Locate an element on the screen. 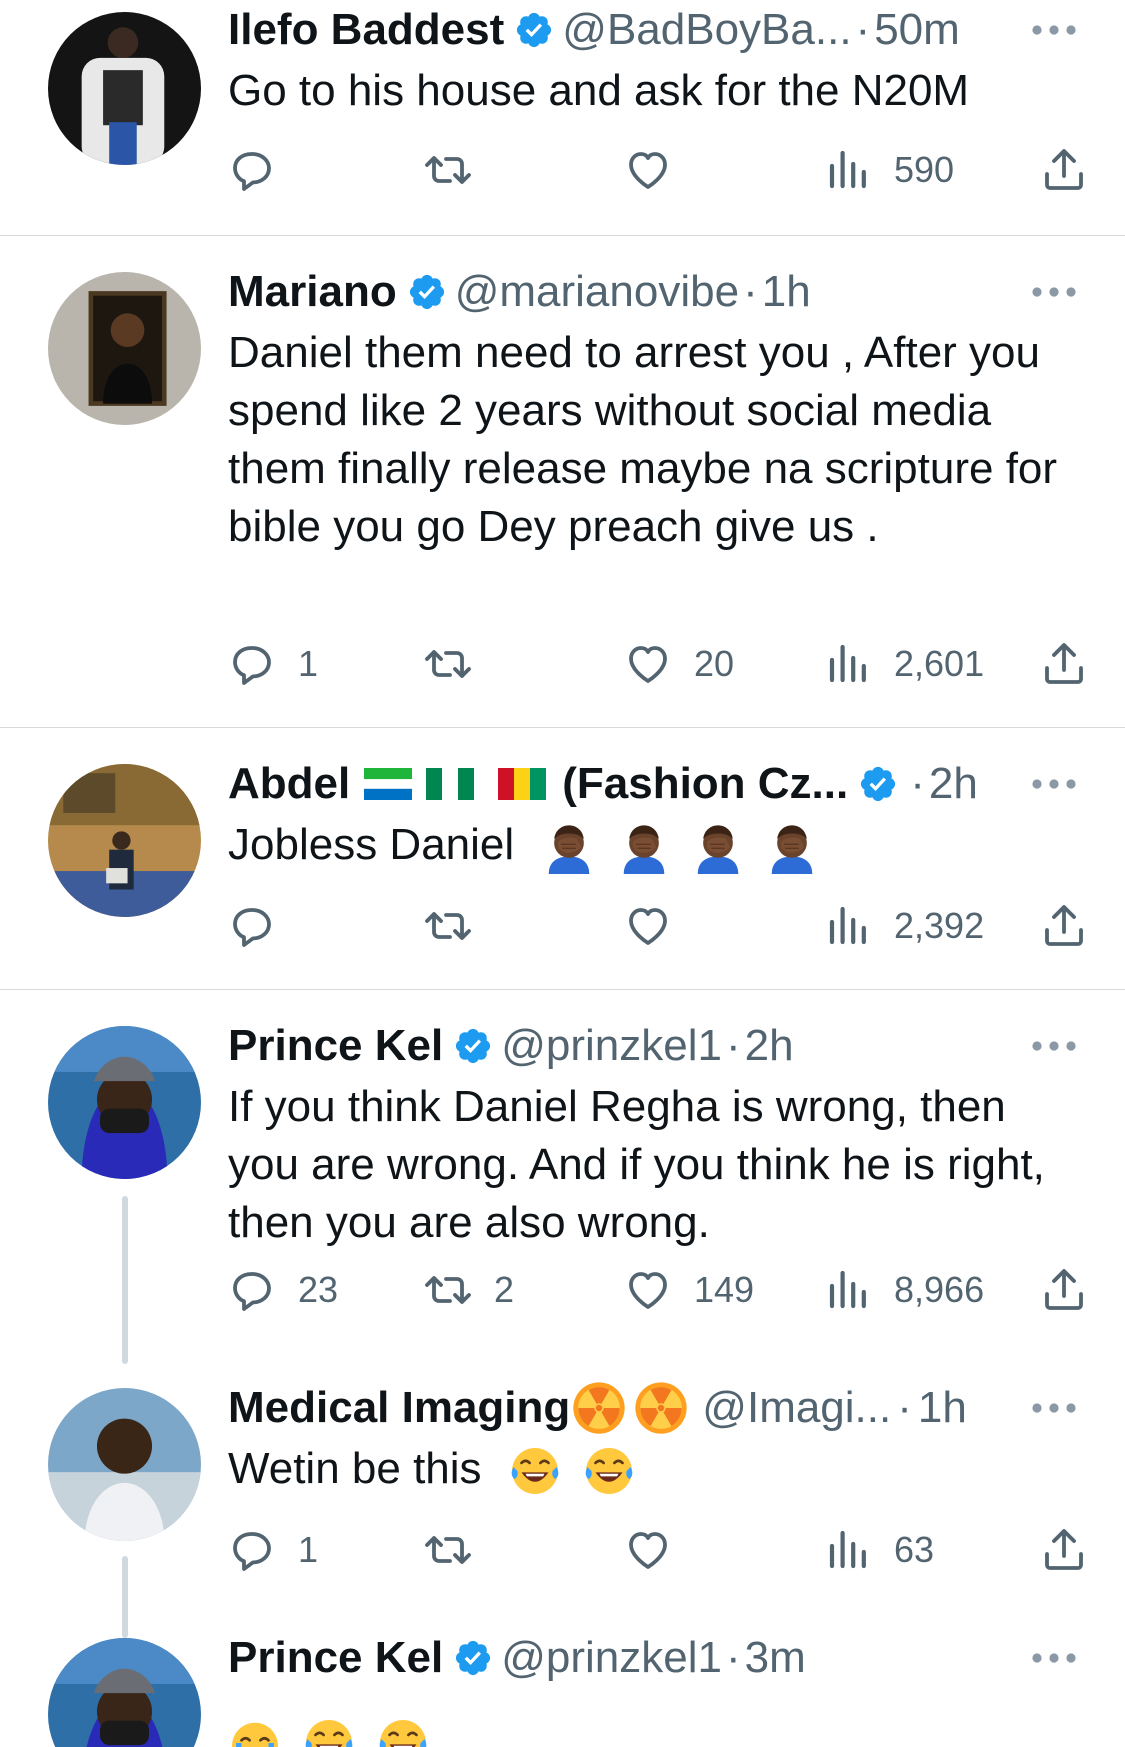 The image size is (1125, 1747). tweet: Abdel (Fashion Cz... · 2h Jobless Daniel is located at coordinates (562, 859).